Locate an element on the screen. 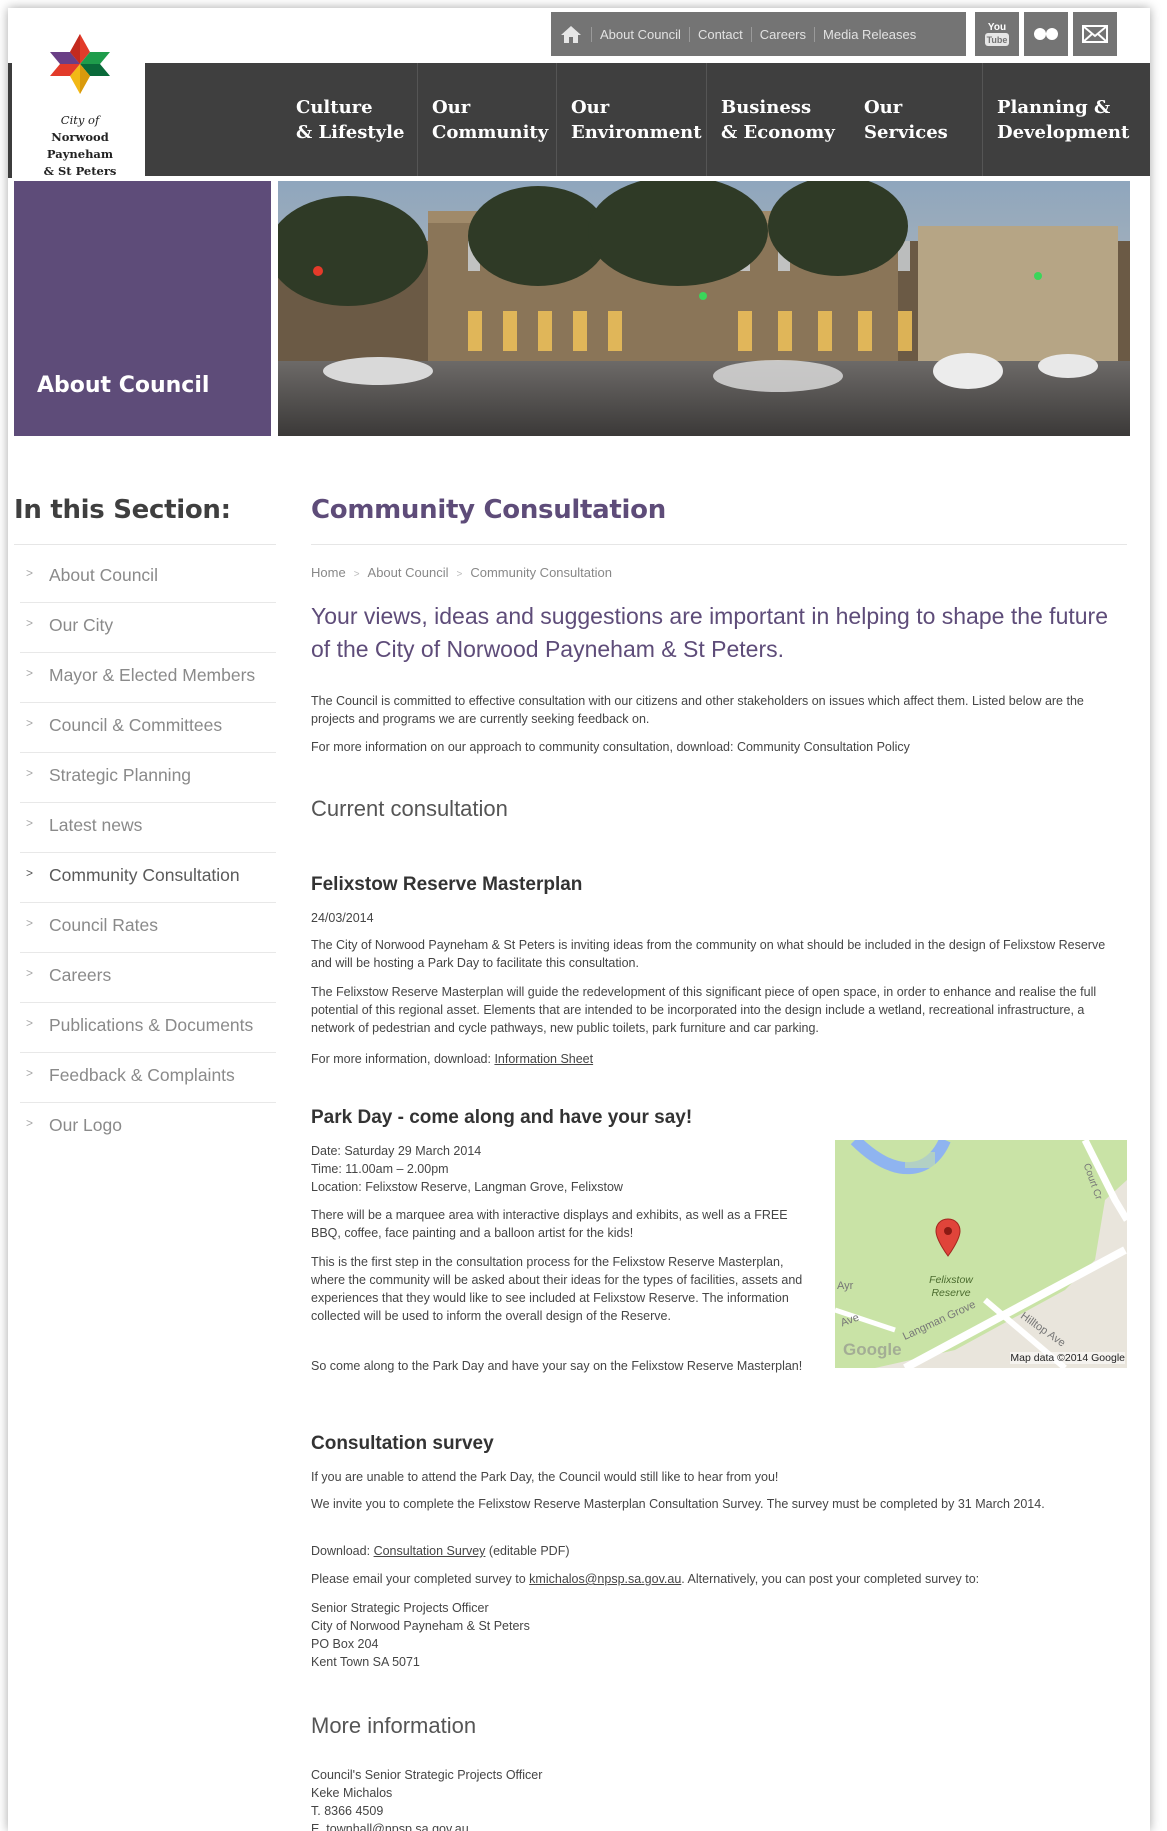 The width and height of the screenshot is (1167, 1831). sidebar-item-label: Community Consultation is located at coordinates (144, 875).